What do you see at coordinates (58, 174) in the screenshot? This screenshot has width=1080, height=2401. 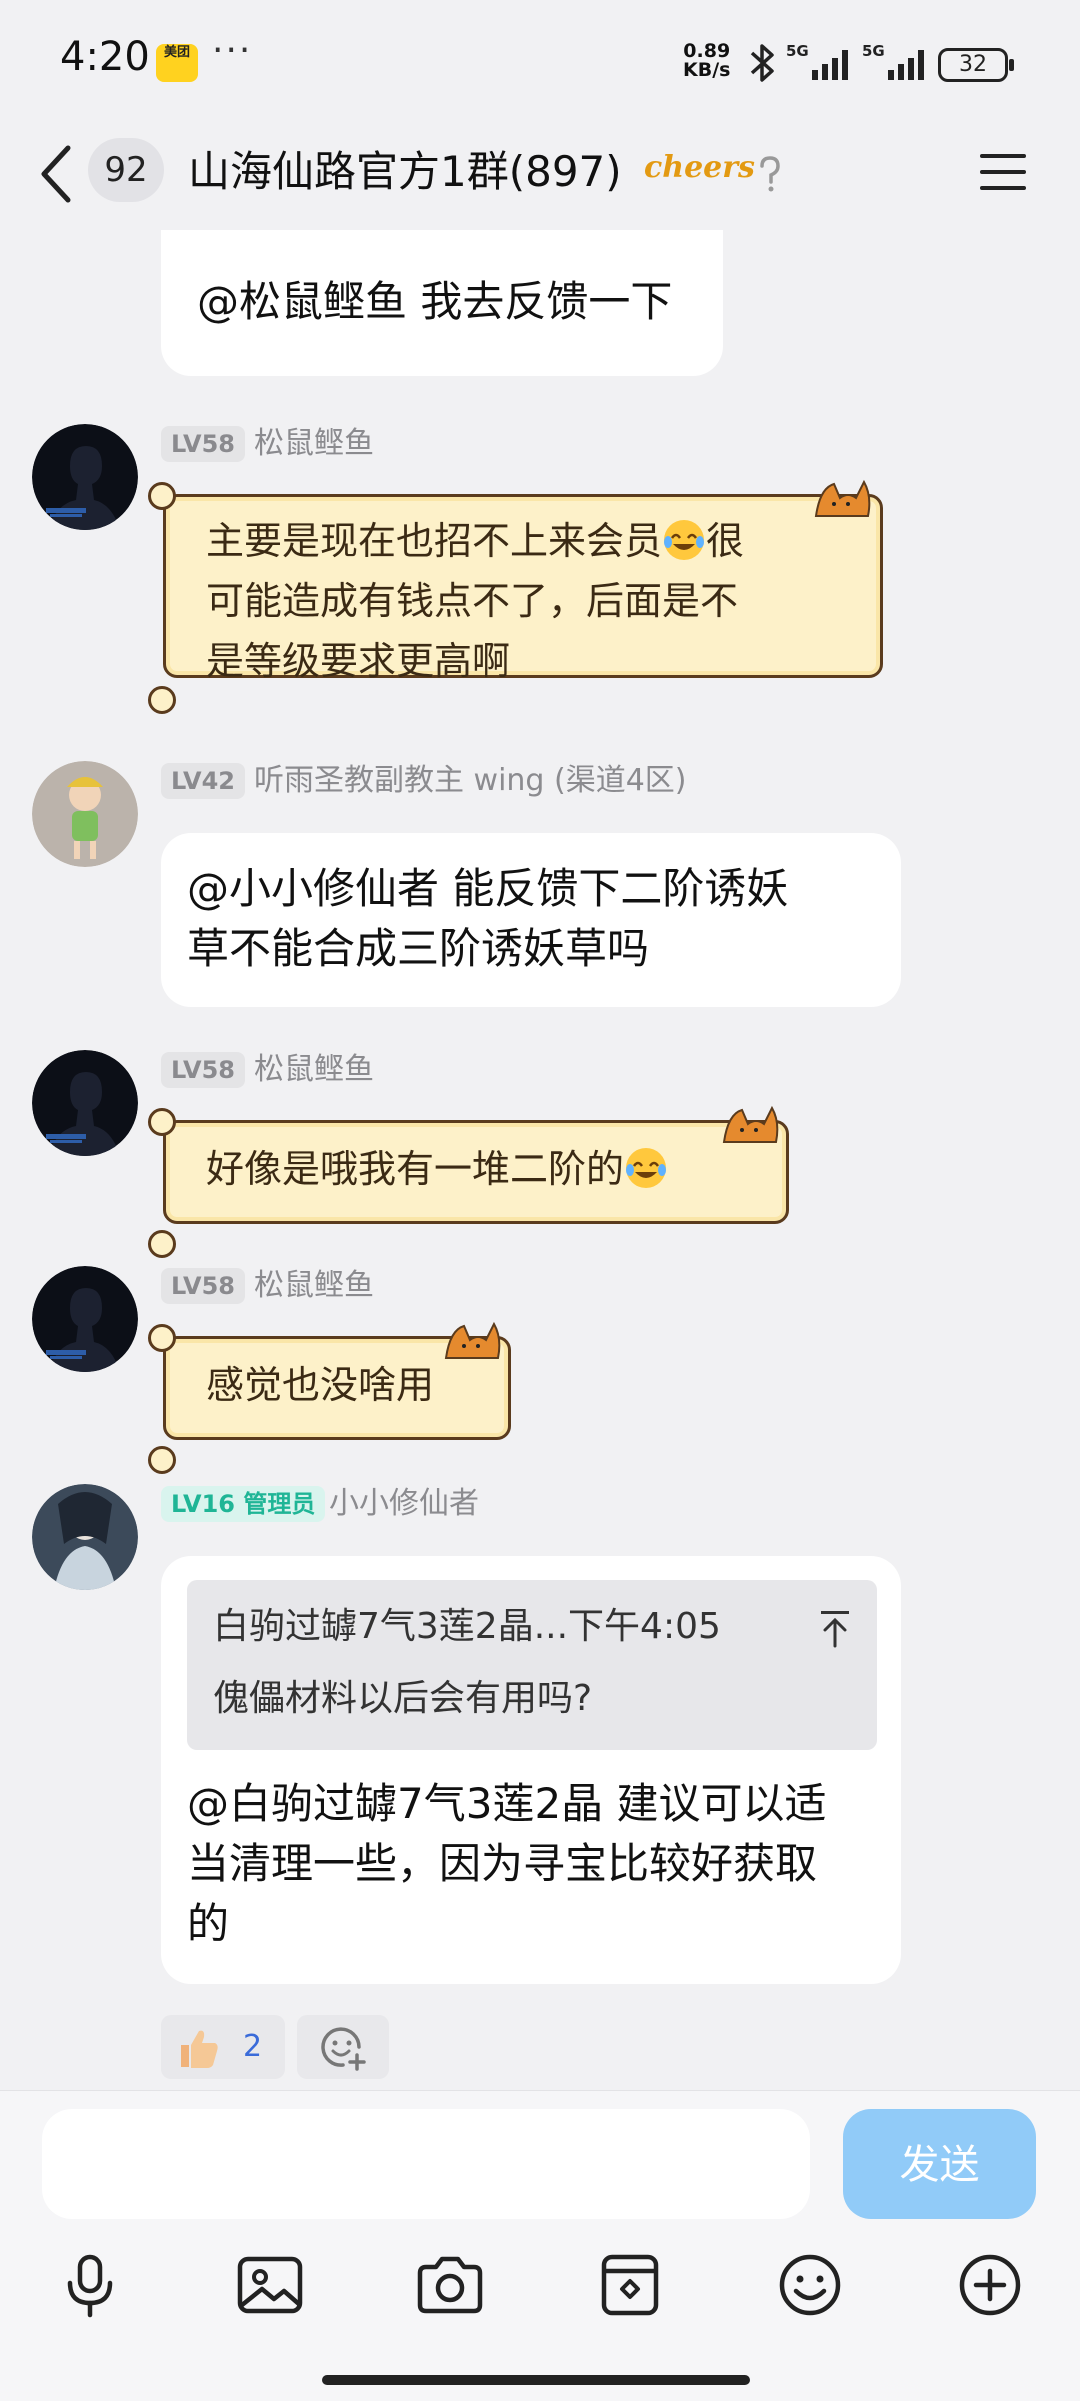 I see `back-icon` at bounding box center [58, 174].